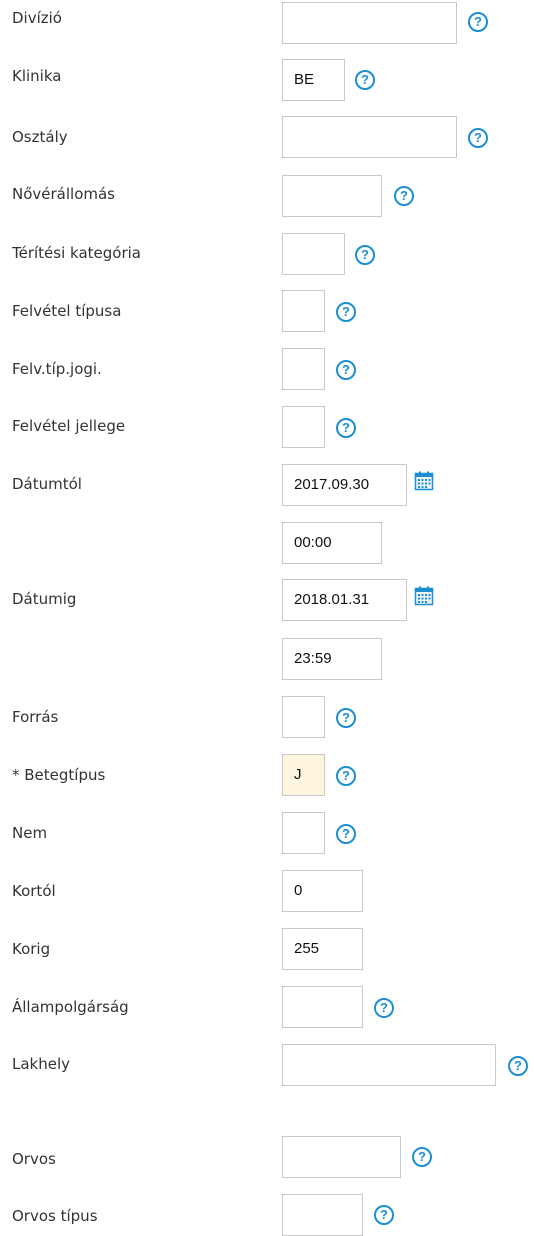  I want to click on felvetel-jellege-input, so click(303, 427).